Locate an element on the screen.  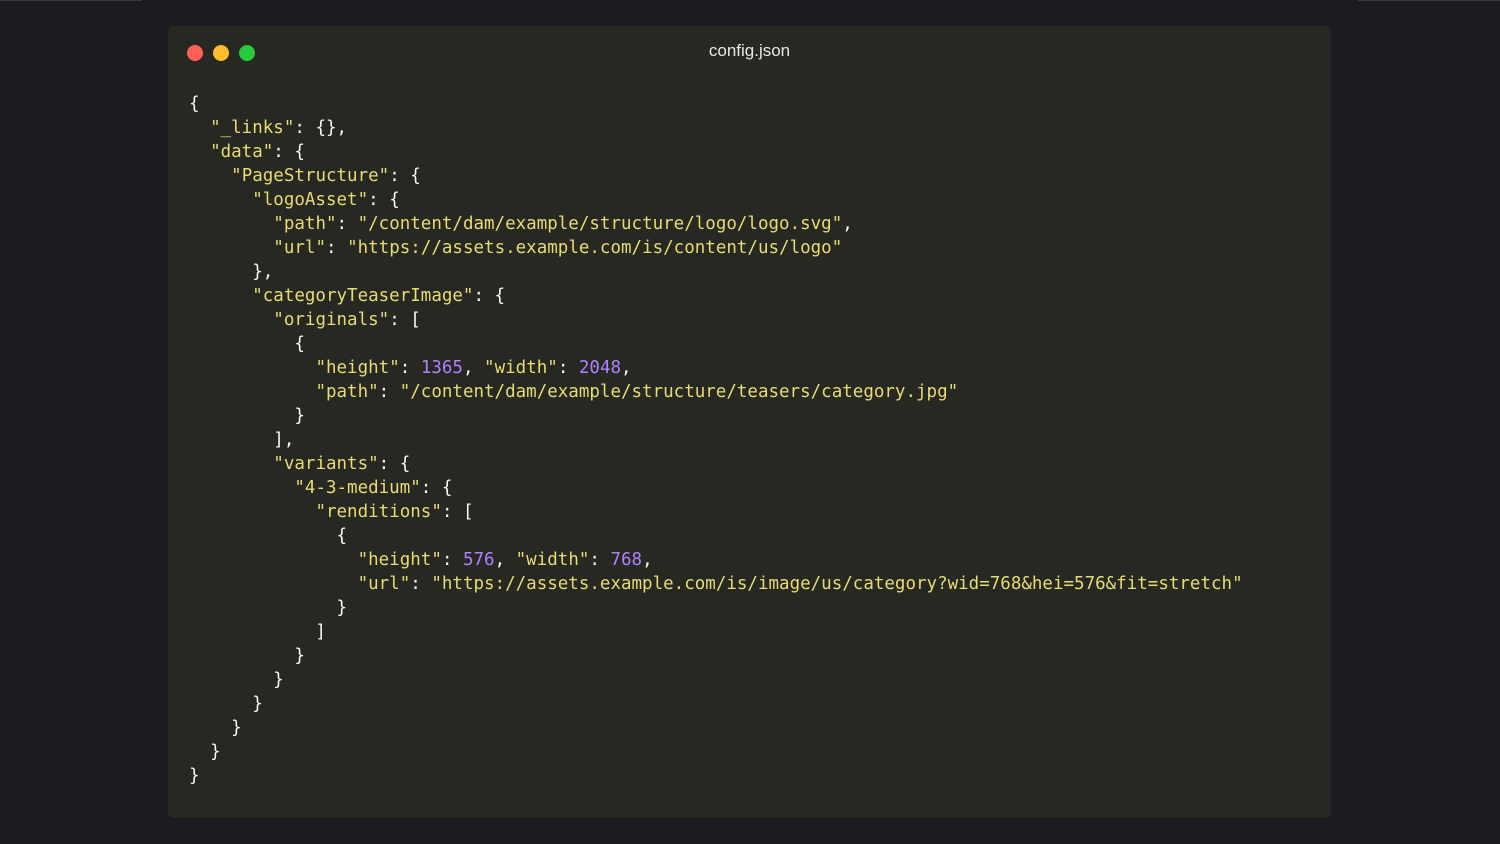
code-line: "_links": {}, is located at coordinates (716, 128).